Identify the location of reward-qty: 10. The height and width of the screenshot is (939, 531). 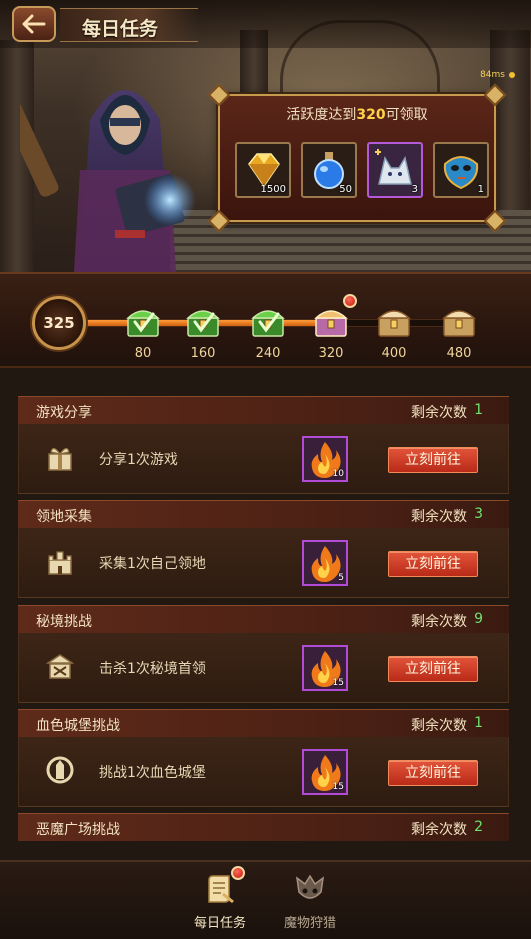
(338, 474).